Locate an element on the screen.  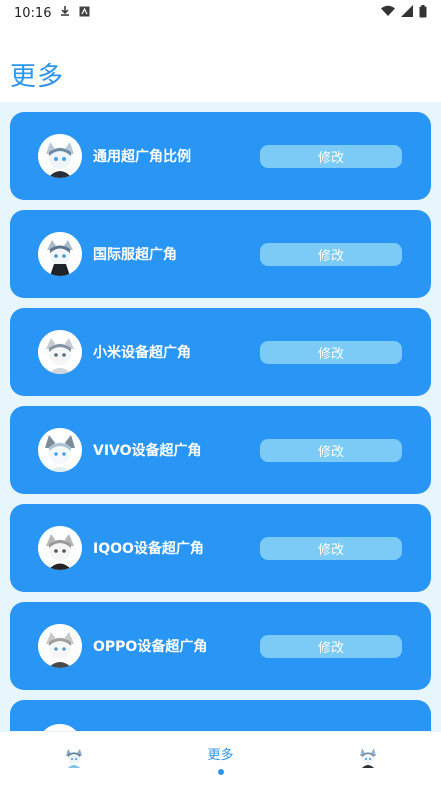
bottom-nav: 更多 is located at coordinates (220, 758).